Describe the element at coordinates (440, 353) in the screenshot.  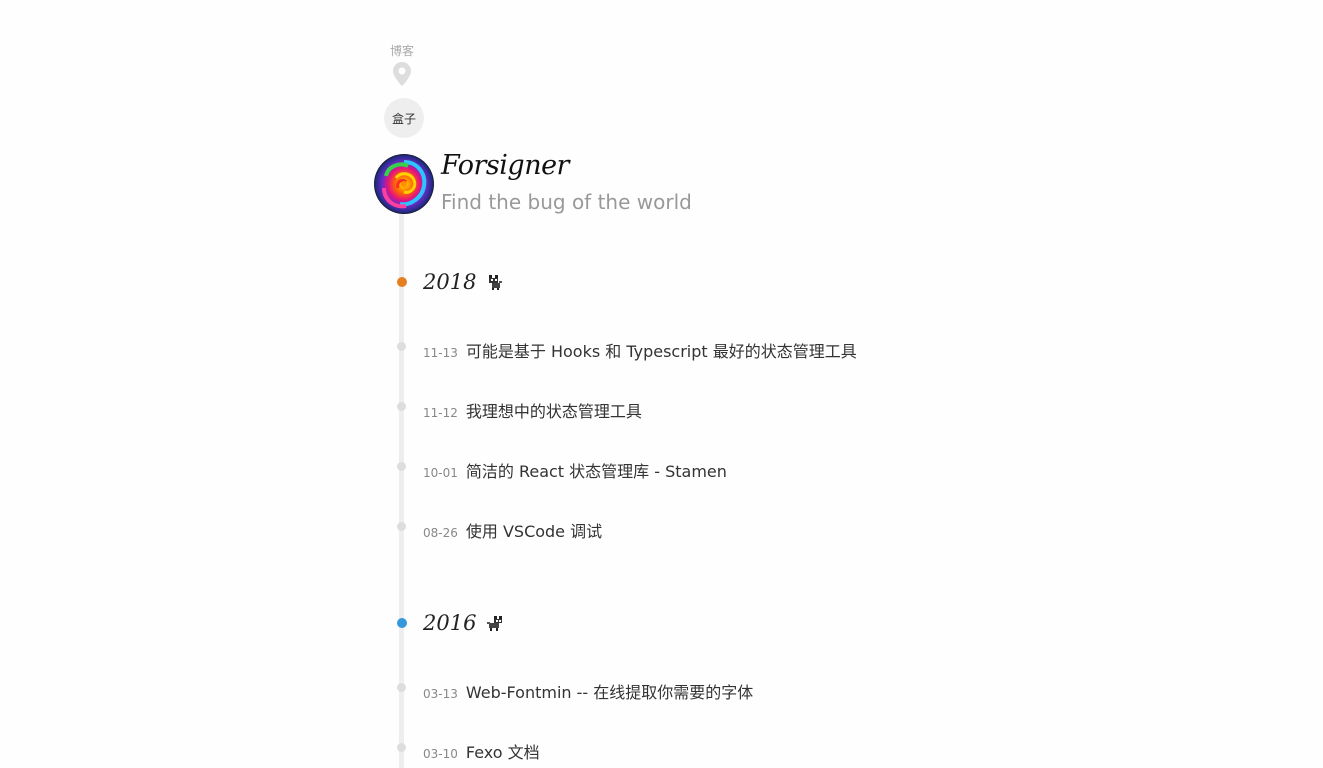
I see `post-date: 11-13` at that location.